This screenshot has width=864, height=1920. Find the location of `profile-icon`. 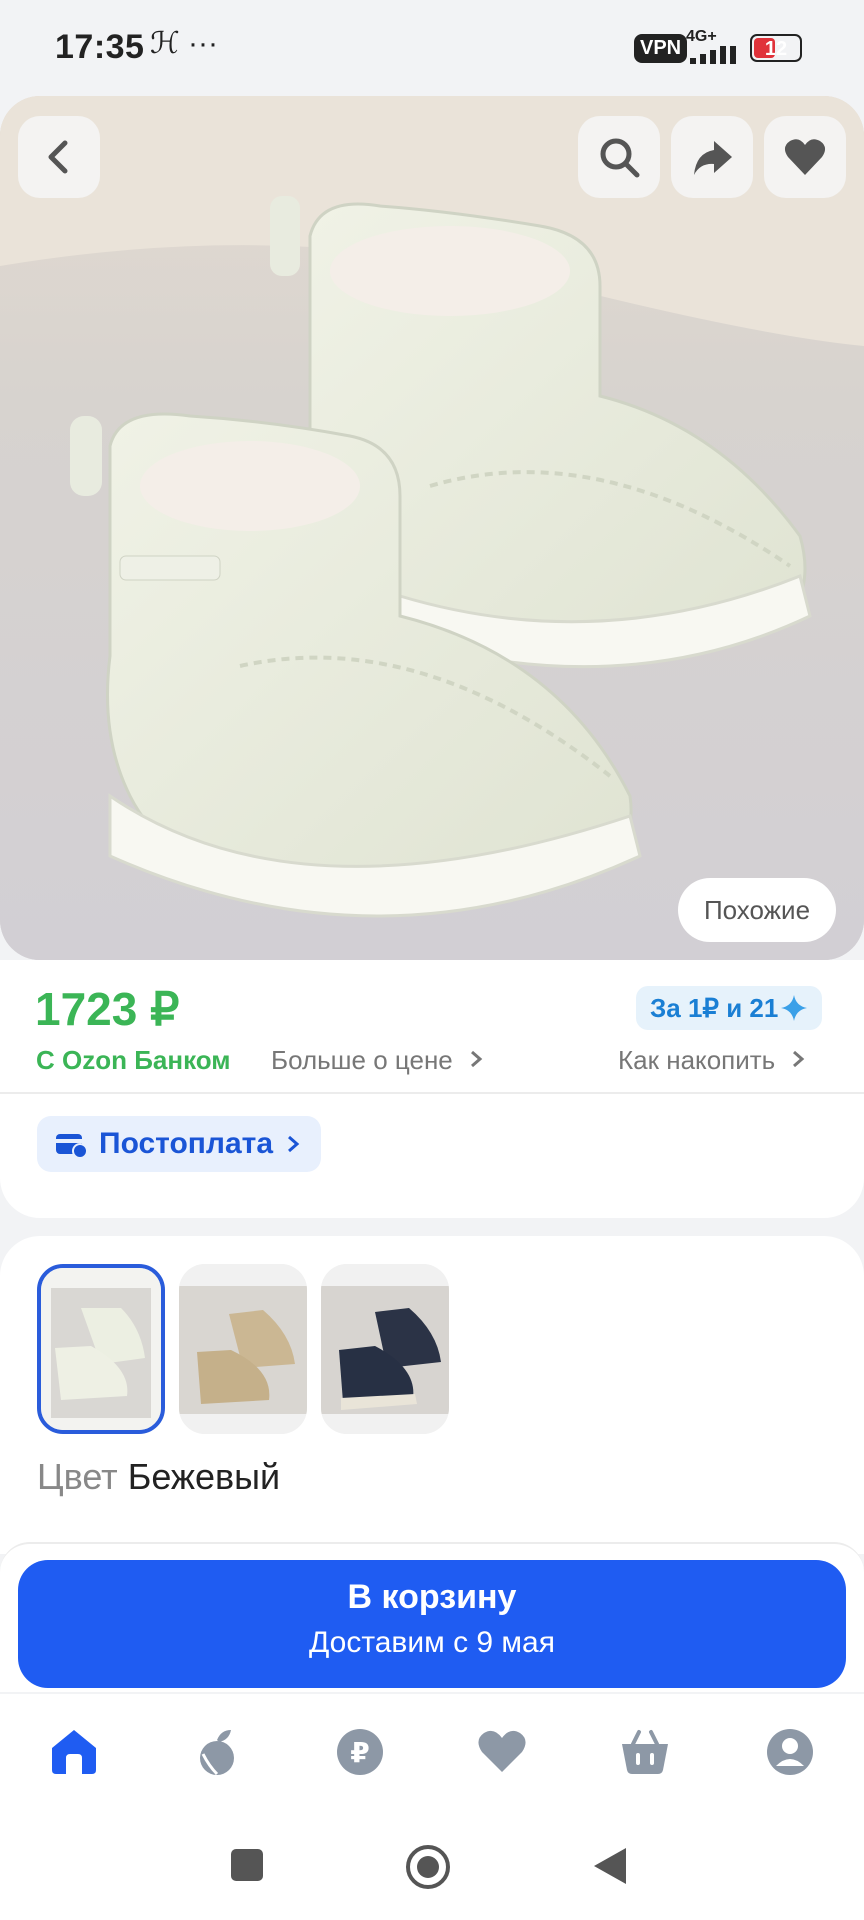

profile-icon is located at coordinates (790, 1752).